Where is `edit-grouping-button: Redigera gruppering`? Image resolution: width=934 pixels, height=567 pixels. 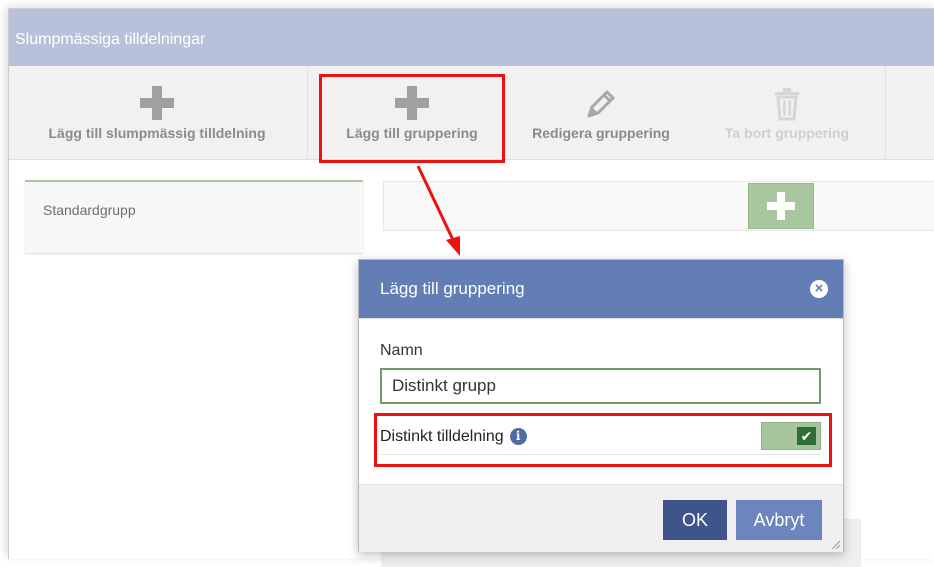
edit-grouping-button: Redigera gruppering is located at coordinates (601, 112).